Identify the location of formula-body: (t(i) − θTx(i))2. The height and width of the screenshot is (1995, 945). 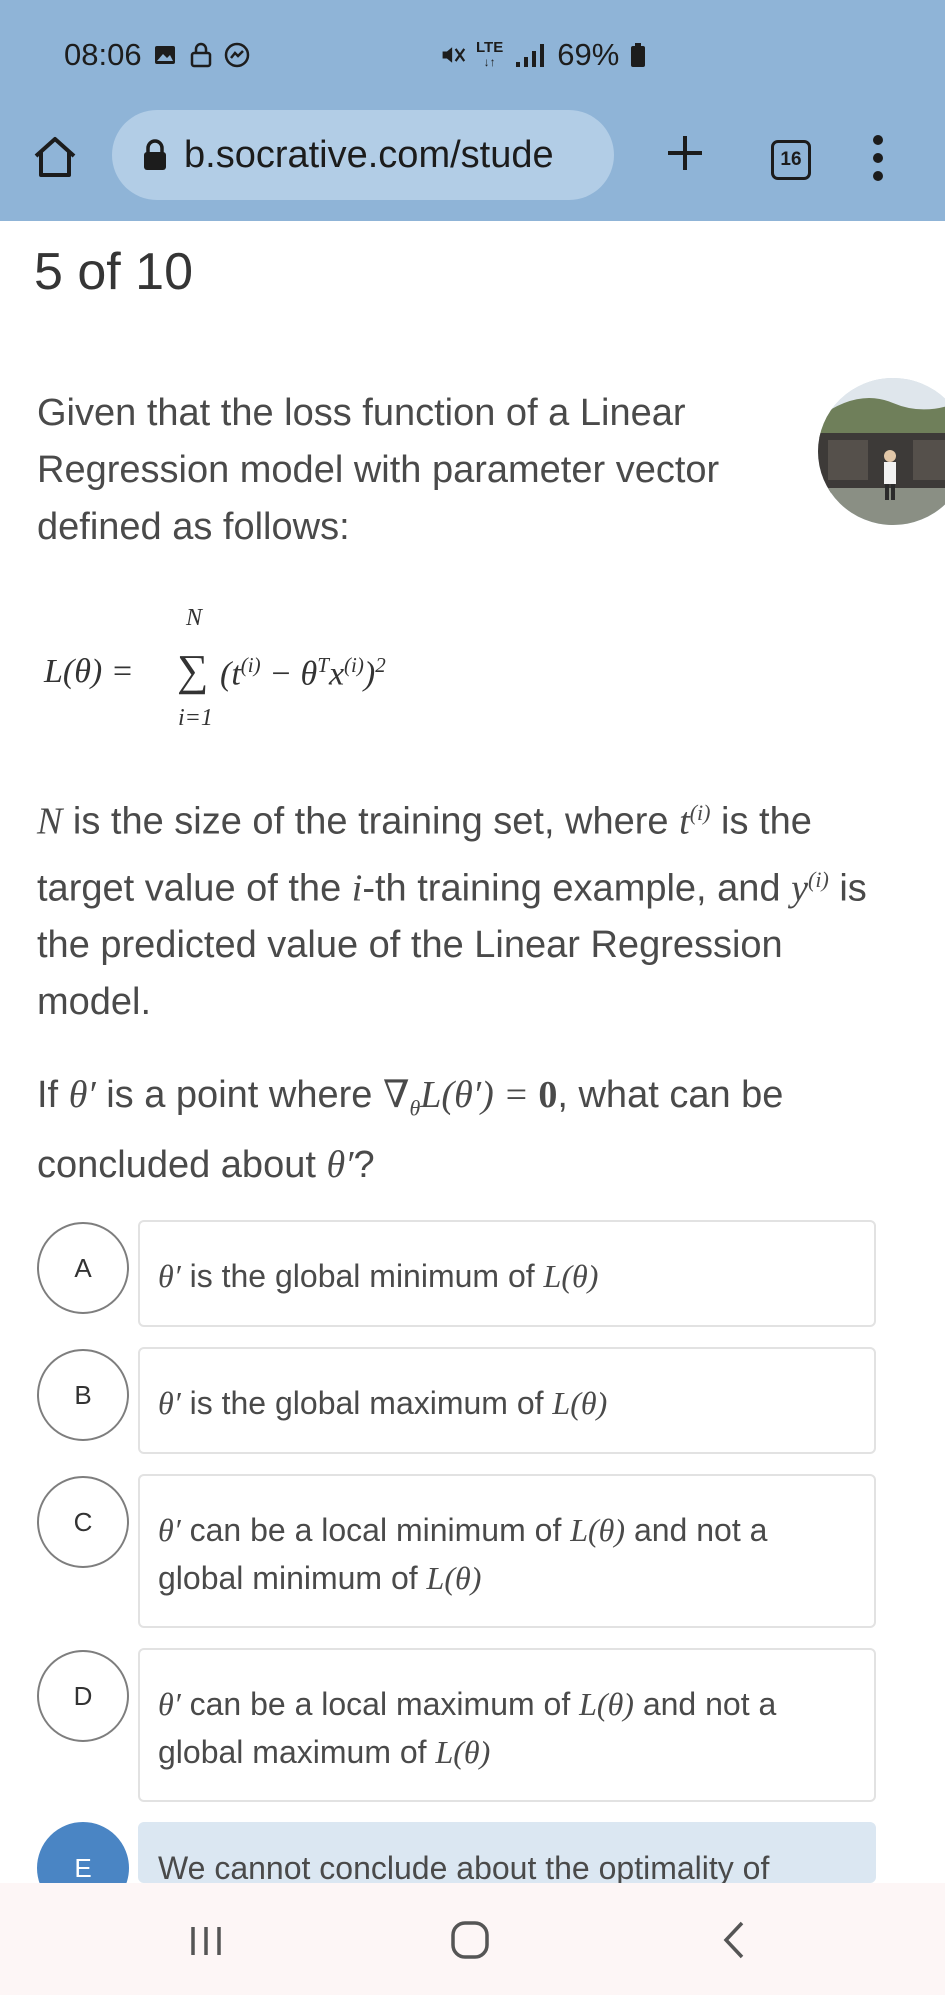
(303, 673).